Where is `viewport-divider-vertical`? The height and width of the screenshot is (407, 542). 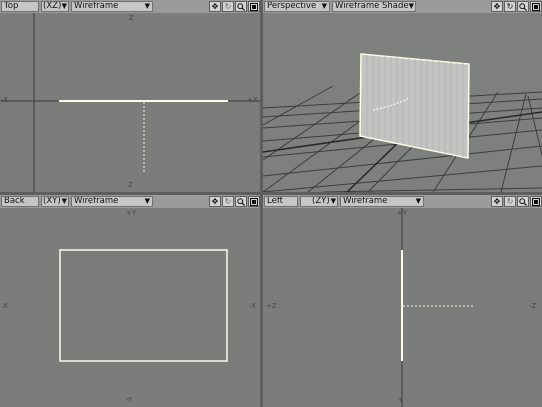
viewport-divider-vertical is located at coordinates (261, 203).